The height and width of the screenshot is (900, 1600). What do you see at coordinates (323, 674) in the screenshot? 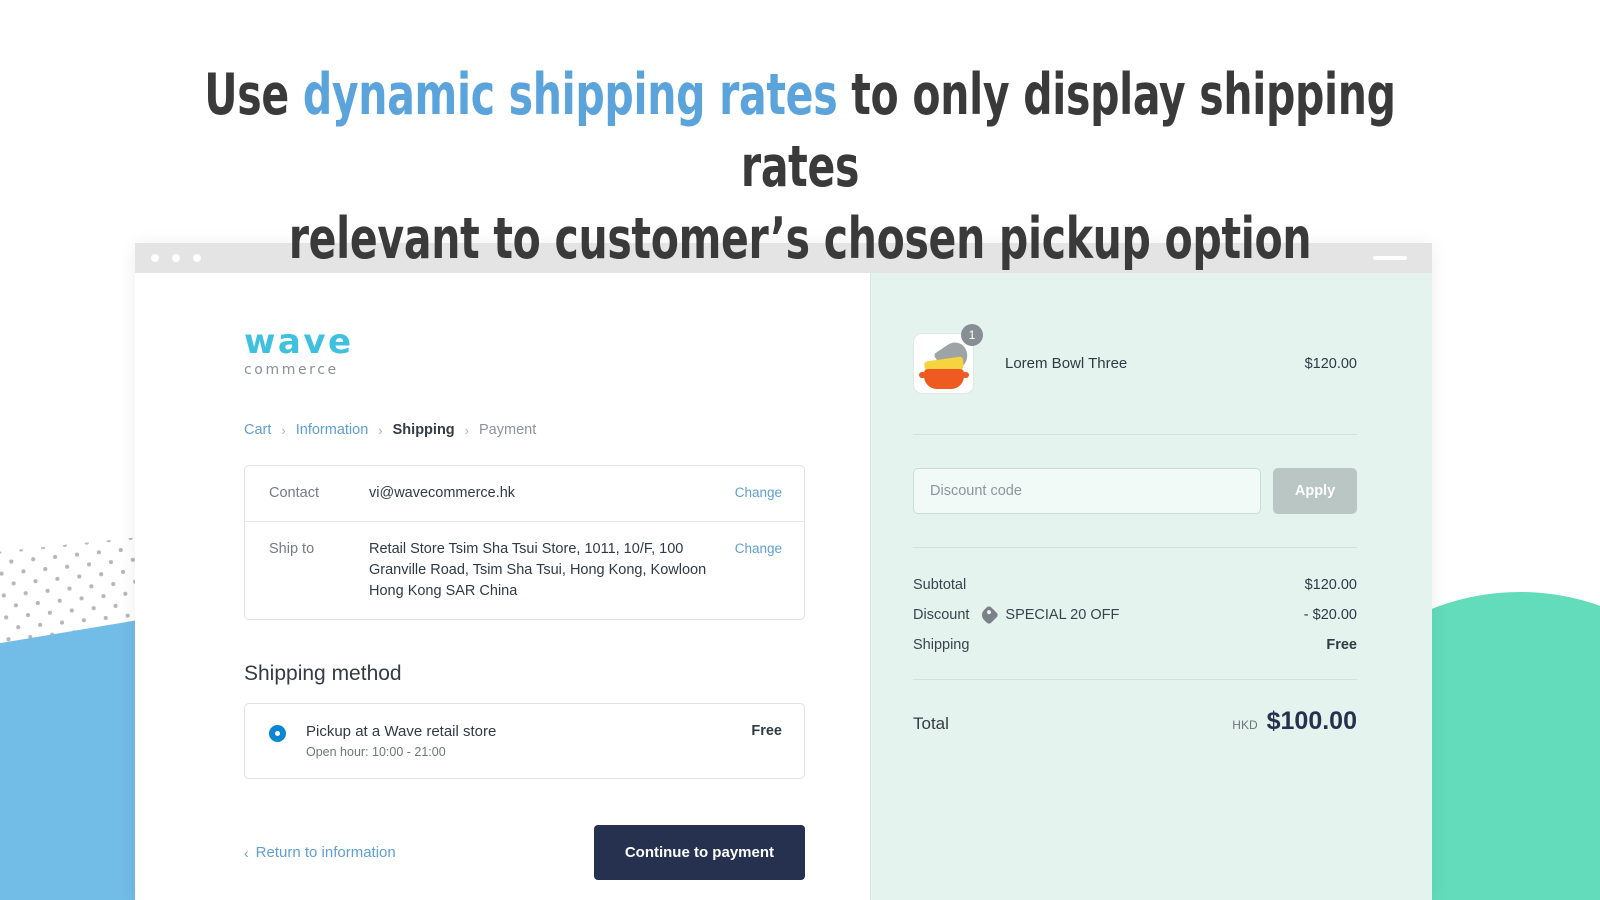
I see `shipping-method-title: Shipping method` at bounding box center [323, 674].